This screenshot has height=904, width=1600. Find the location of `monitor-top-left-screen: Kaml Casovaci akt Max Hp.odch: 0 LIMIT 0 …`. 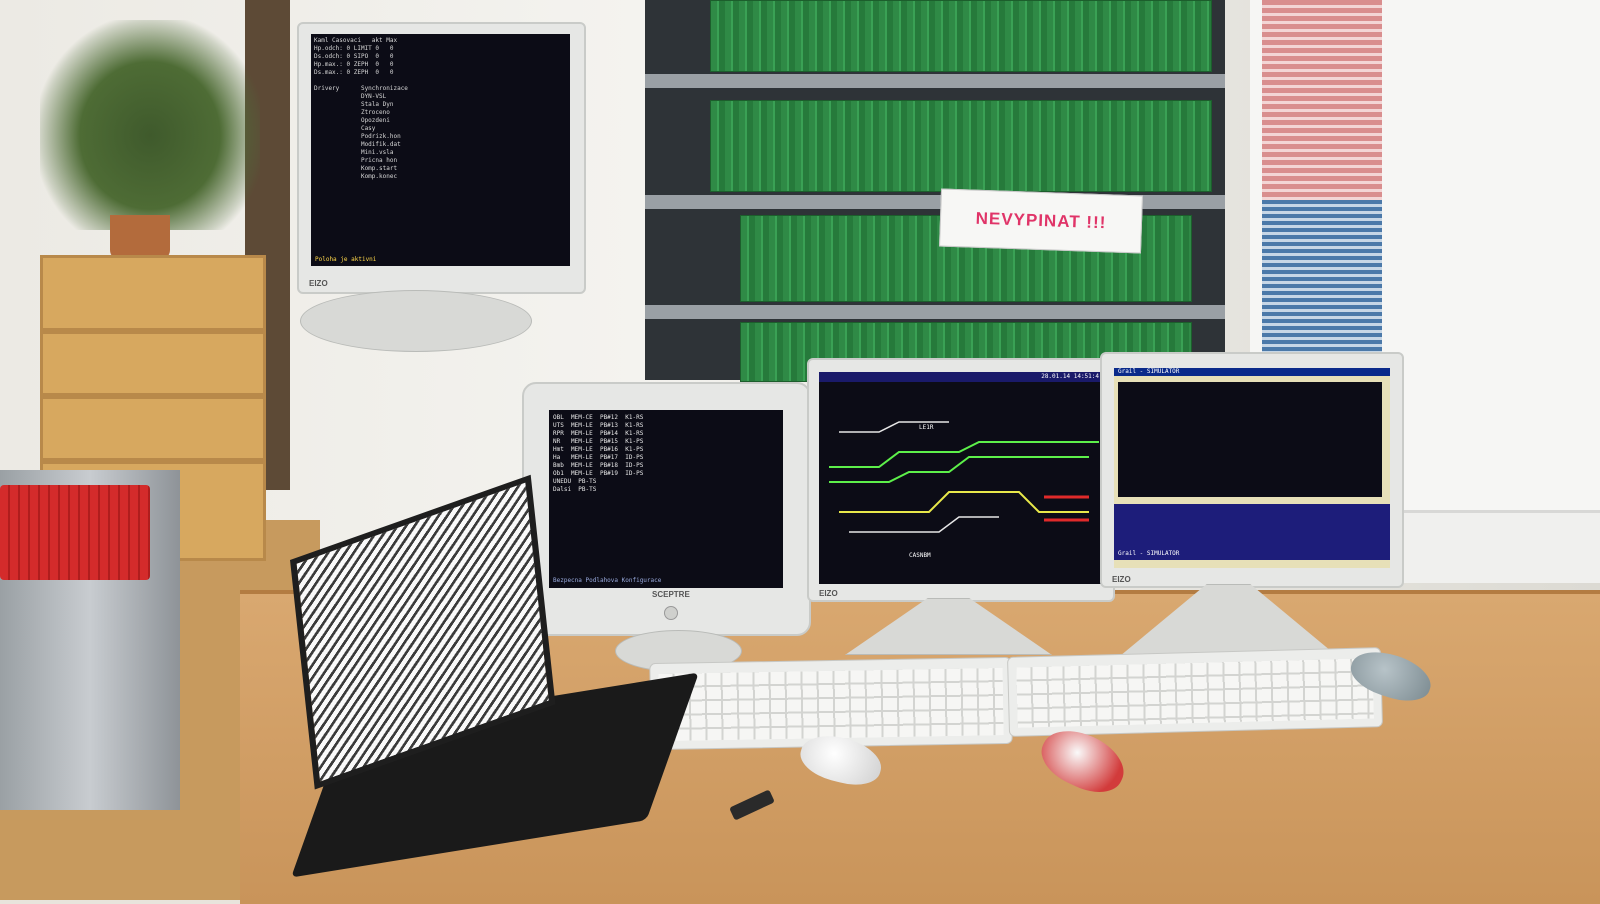

monitor-top-left-screen: Kaml Casovaci akt Max Hp.odch: 0 LIMIT 0 … is located at coordinates (440, 150).